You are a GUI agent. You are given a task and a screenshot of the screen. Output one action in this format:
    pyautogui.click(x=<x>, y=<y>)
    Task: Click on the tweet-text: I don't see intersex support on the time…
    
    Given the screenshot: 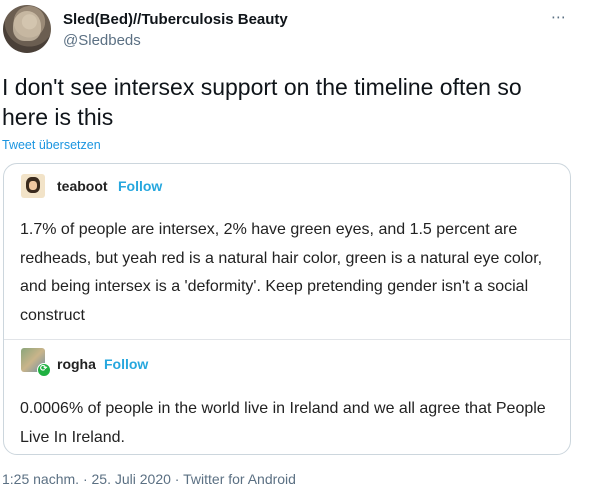 What is the action you would take?
    pyautogui.click(x=262, y=102)
    